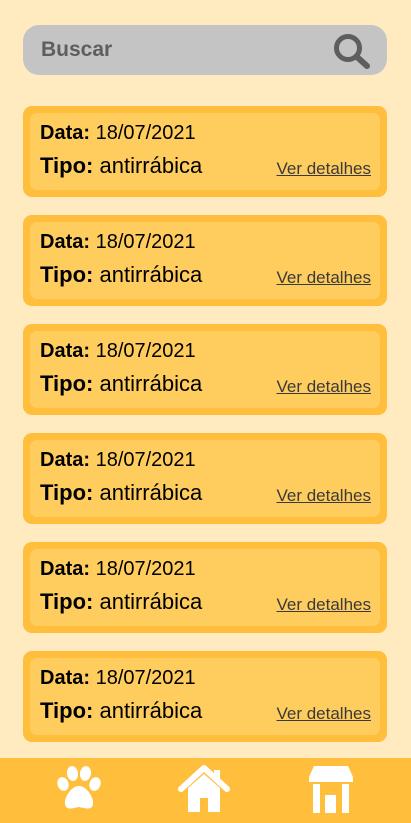  What do you see at coordinates (76, 50) in the screenshot?
I see `search-input: Buscar` at bounding box center [76, 50].